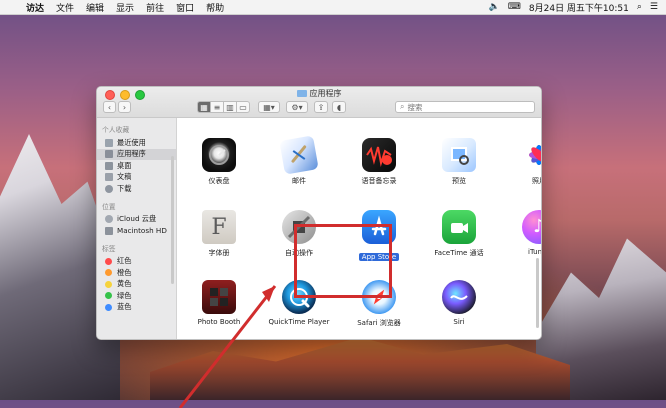  What do you see at coordinates (230, 107) in the screenshot?
I see `column-view-button: ▥` at bounding box center [230, 107].